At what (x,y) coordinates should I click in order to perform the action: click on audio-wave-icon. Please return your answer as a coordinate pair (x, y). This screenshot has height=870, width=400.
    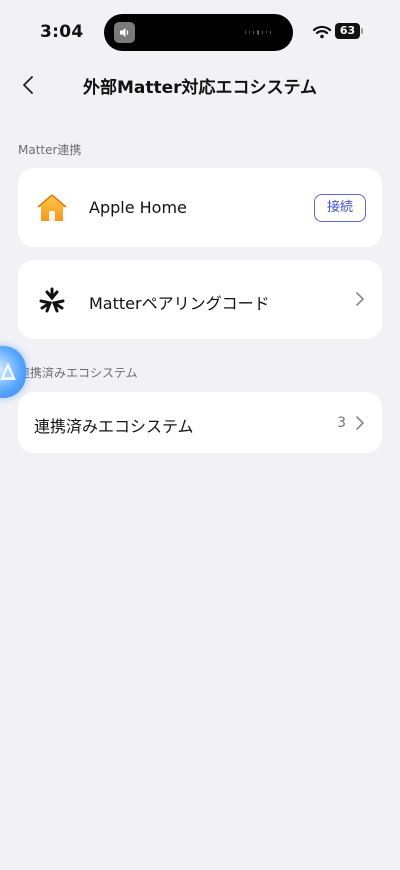
    Looking at the image, I should click on (258, 32).